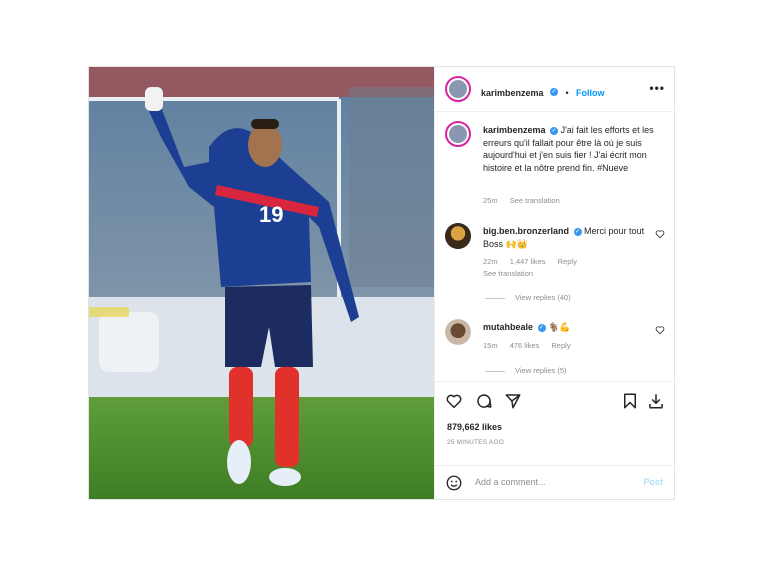 This screenshot has height=565, width=763. I want to click on comment-username: mutahbeale, so click(508, 327).